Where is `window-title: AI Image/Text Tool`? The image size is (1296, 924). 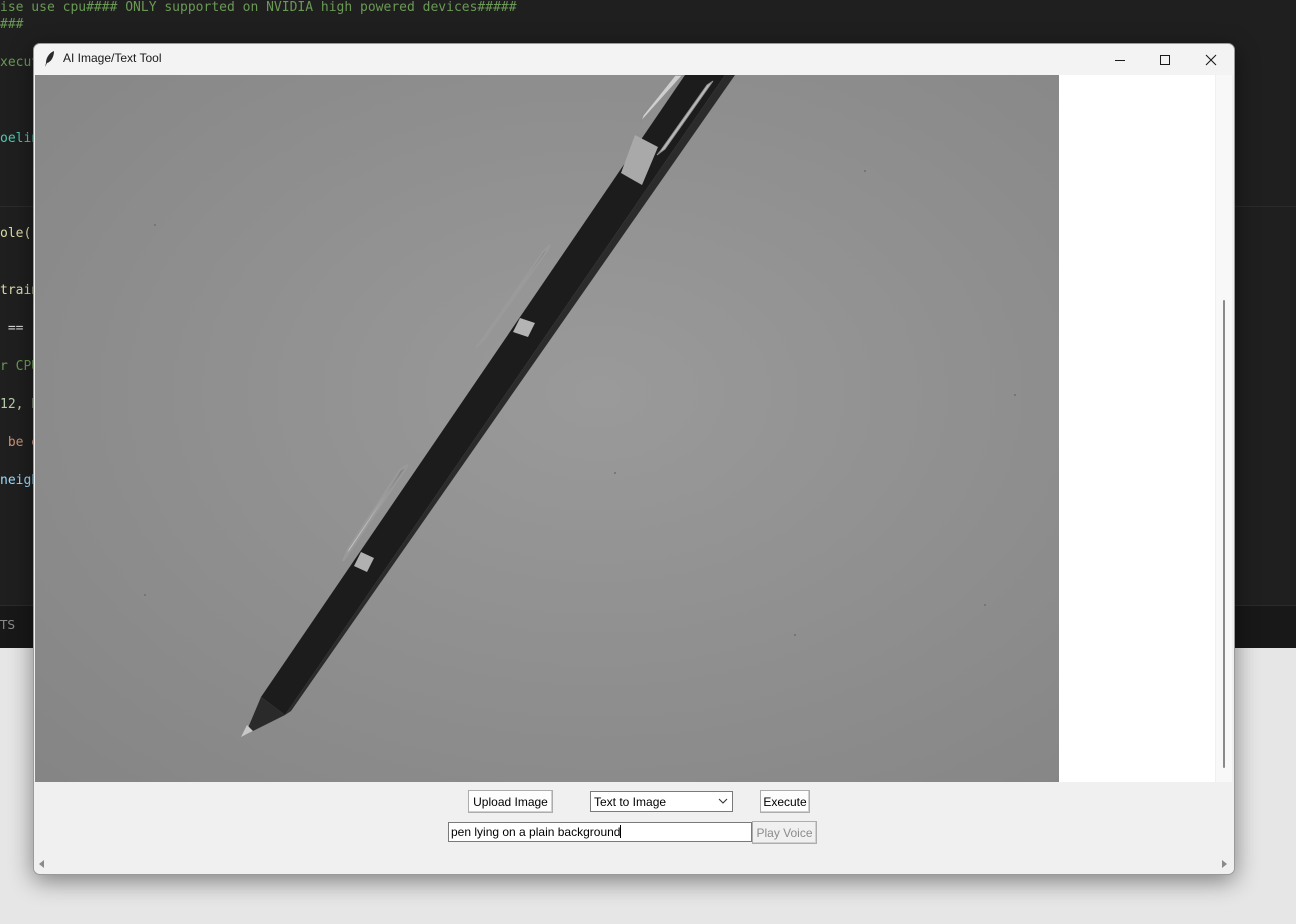 window-title: AI Image/Text Tool is located at coordinates (112, 58).